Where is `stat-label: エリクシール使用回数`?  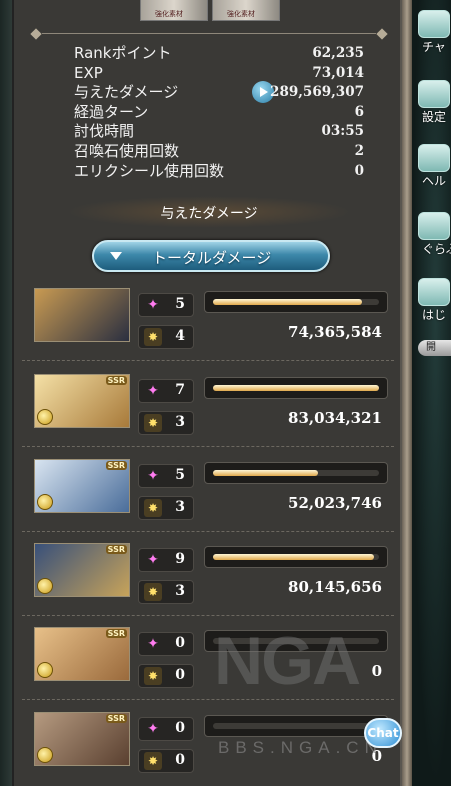
stat-label: エリクシール使用回数 is located at coordinates (149, 170).